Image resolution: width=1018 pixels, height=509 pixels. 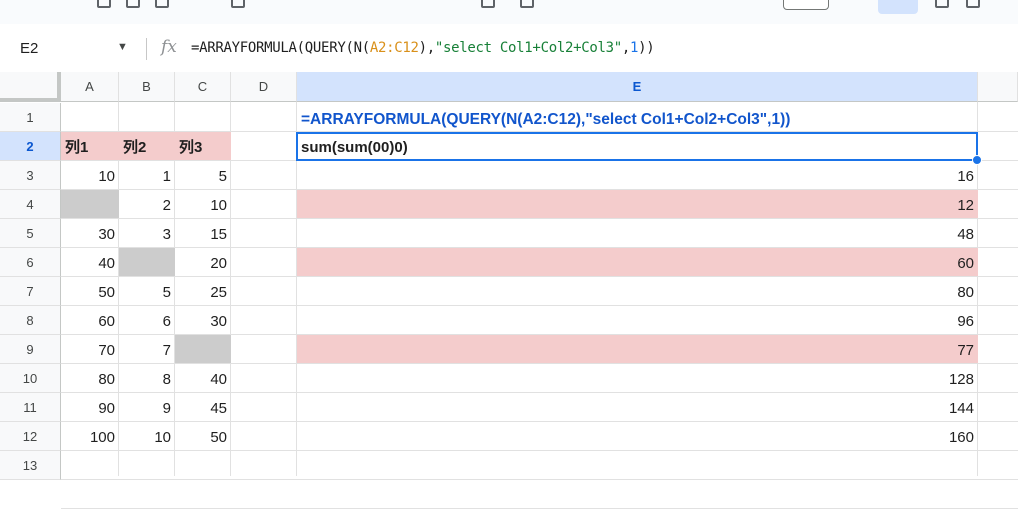 I want to click on toolbar, so click(x=509, y=12).